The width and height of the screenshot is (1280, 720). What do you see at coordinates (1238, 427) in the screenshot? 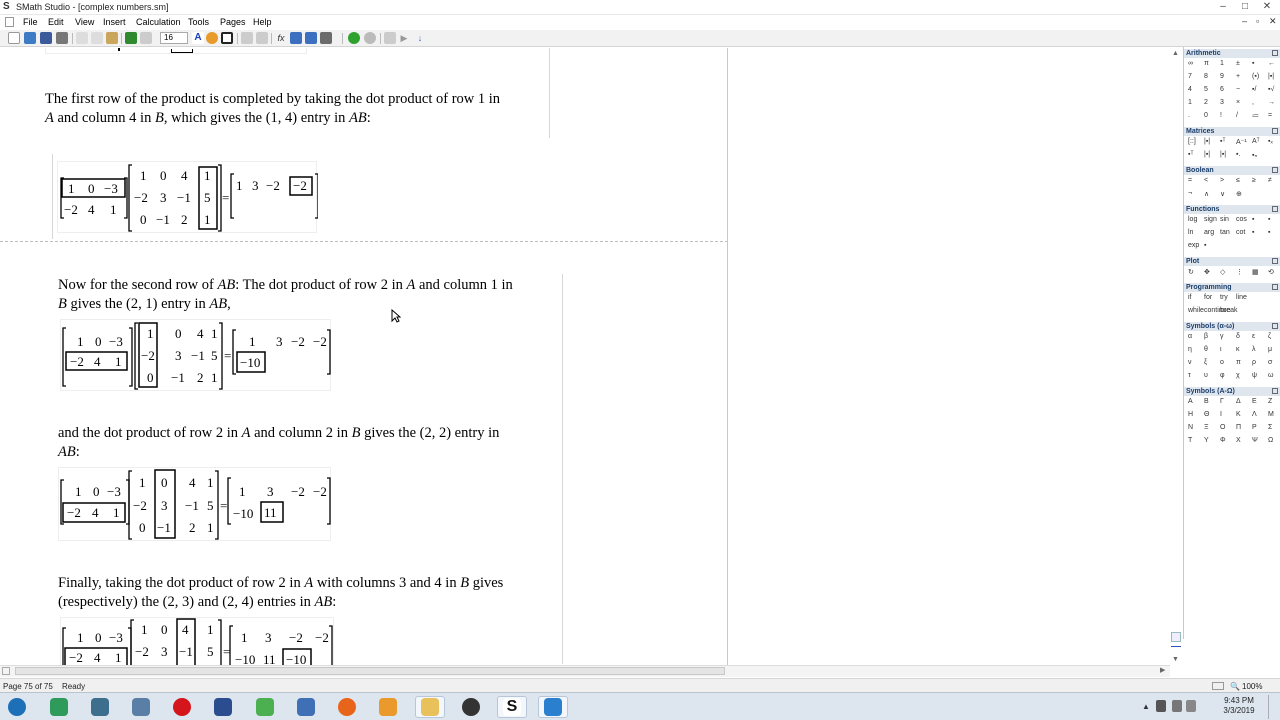
I see `panel-button: Π` at bounding box center [1238, 427].